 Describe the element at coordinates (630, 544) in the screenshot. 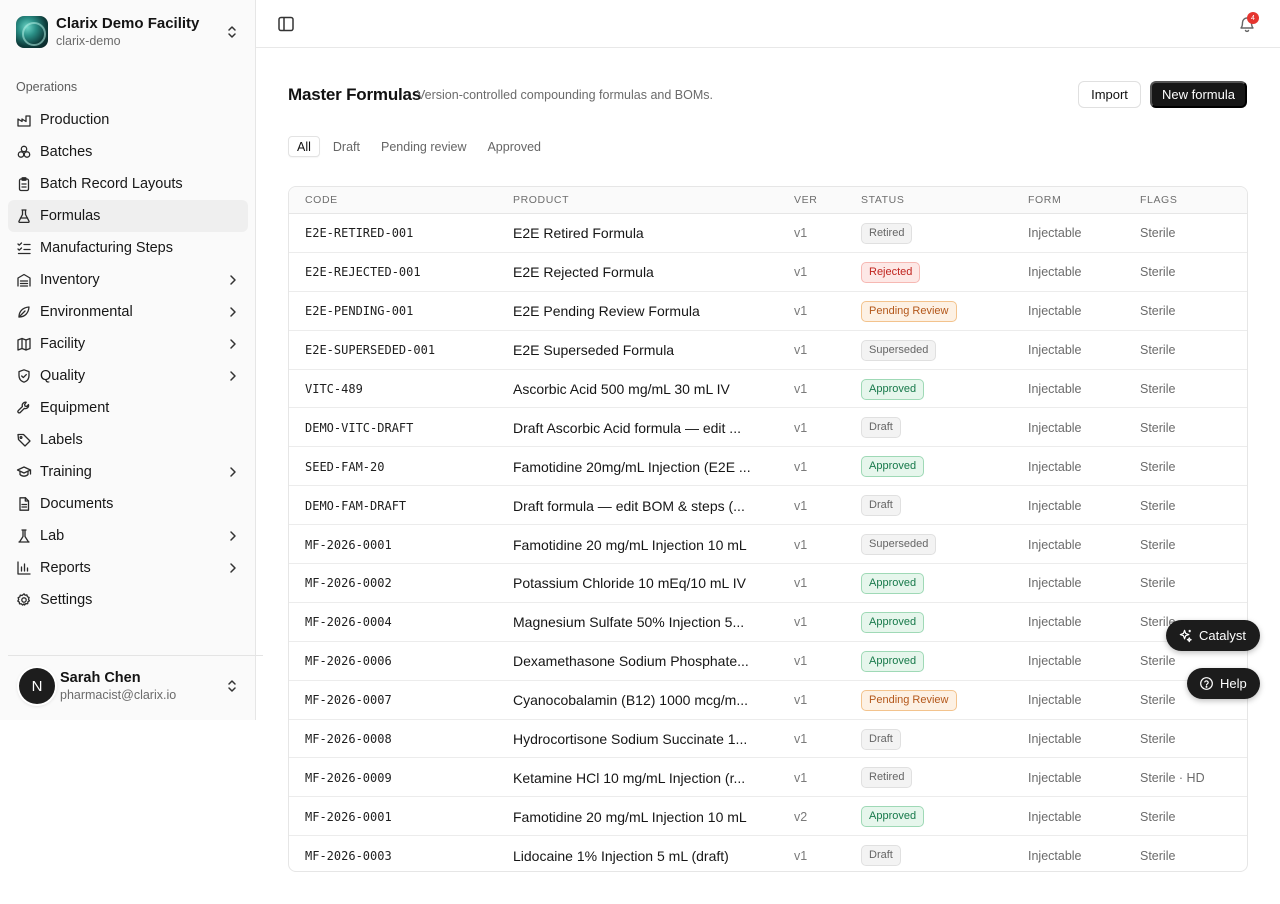

I see `formula-product-text: Famotidine 20 mg/mL Injection 10 mL` at that location.